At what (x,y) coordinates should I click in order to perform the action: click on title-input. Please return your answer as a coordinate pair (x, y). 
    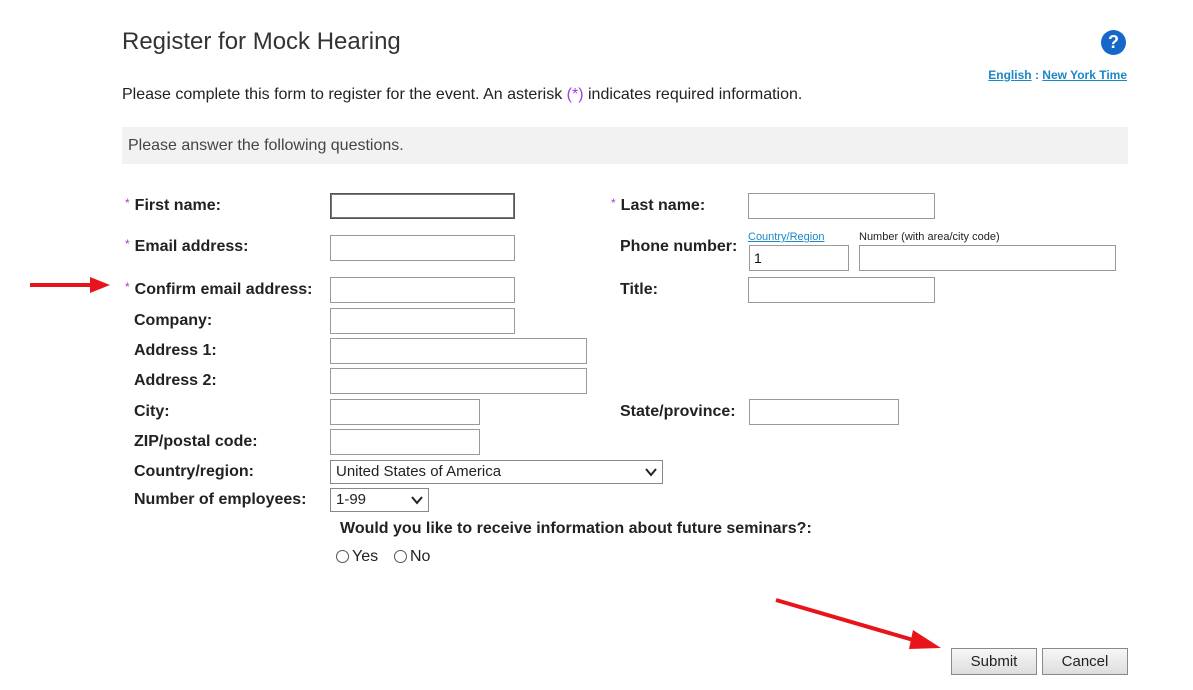
    Looking at the image, I should click on (841, 290).